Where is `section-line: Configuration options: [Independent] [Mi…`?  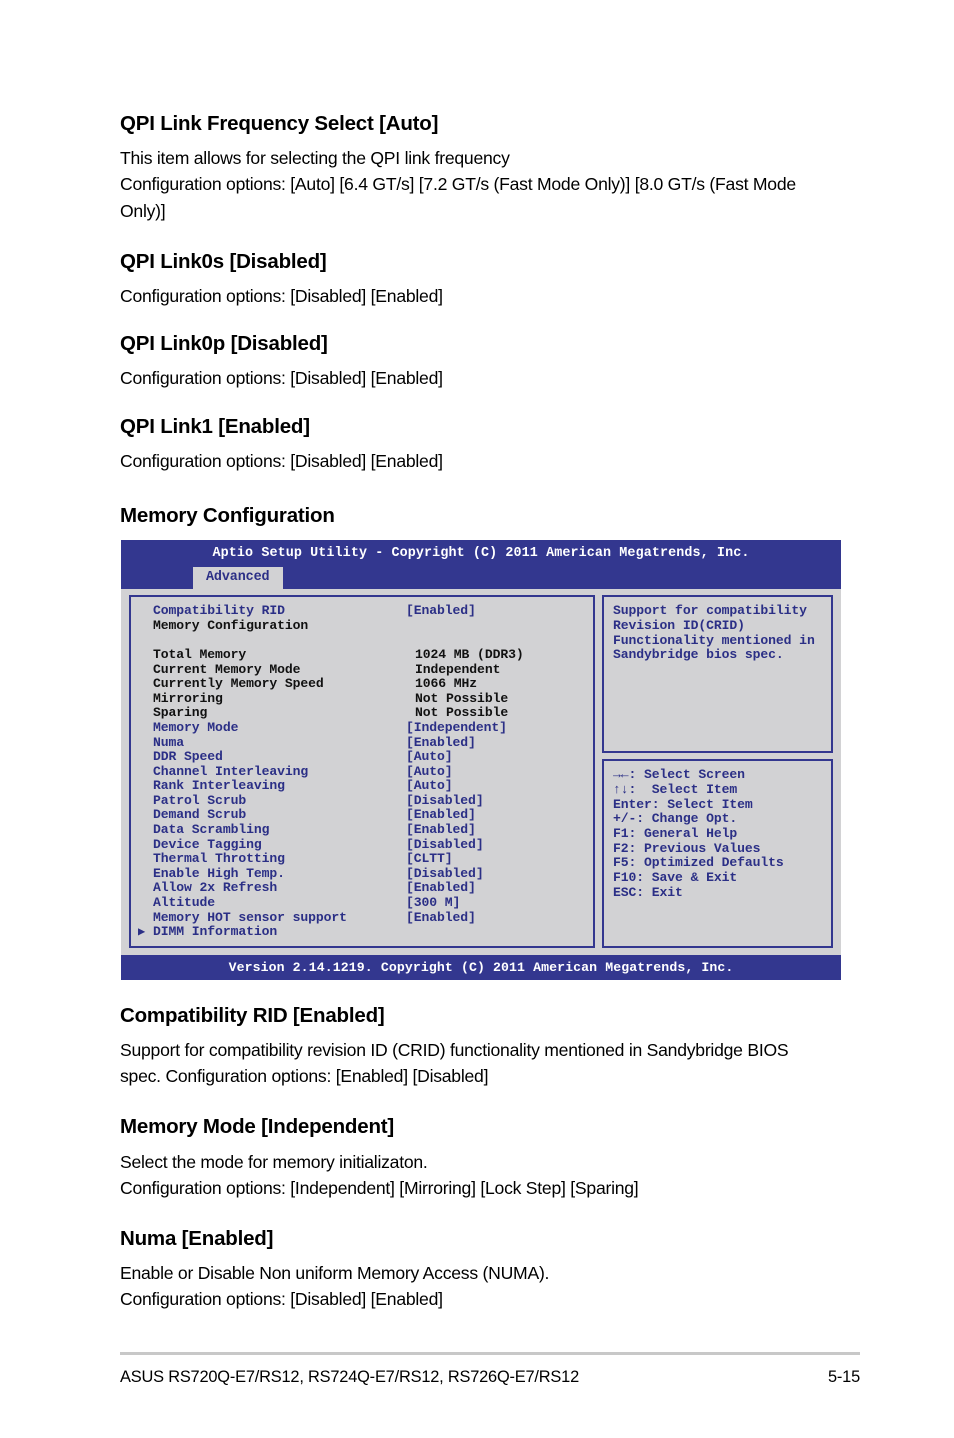 section-line: Configuration options: [Independent] [Mi… is located at coordinates (379, 1187).